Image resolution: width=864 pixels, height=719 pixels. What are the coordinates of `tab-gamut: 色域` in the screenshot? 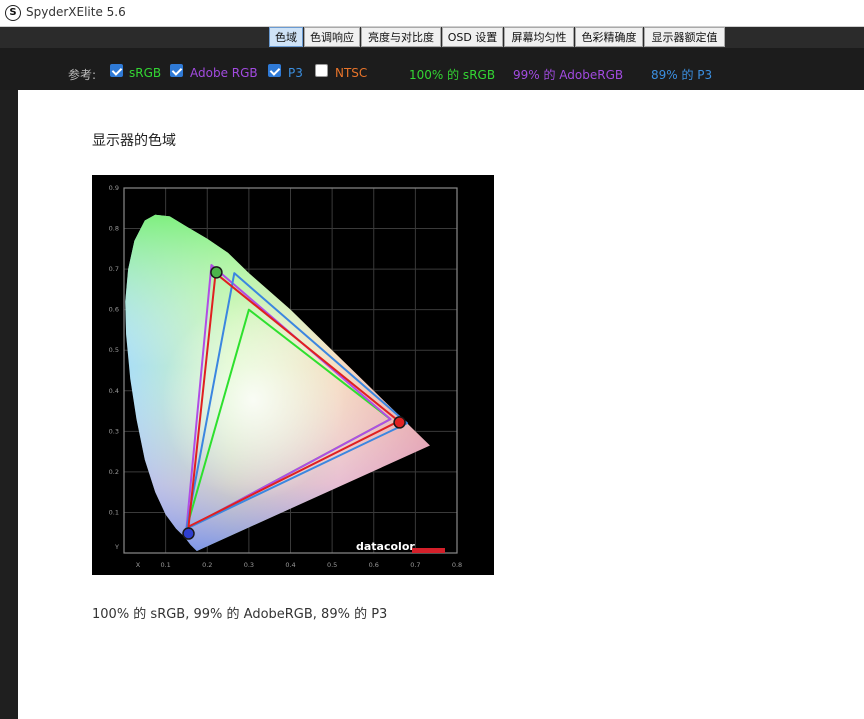 It's located at (286, 37).